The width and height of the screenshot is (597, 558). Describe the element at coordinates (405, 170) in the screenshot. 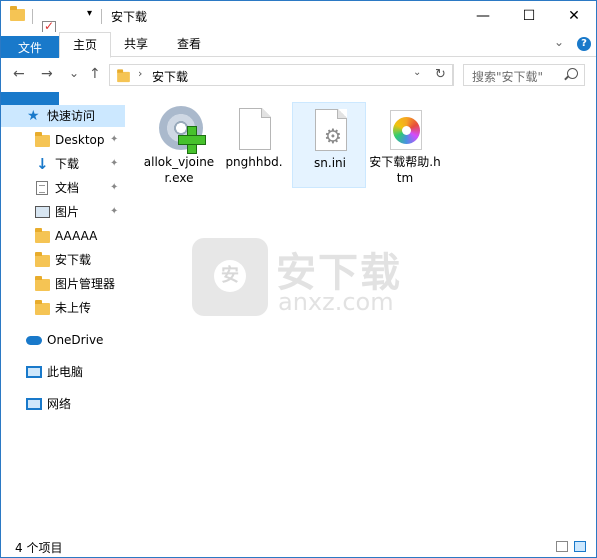

I see `file-name: 安下载帮助.htm` at that location.